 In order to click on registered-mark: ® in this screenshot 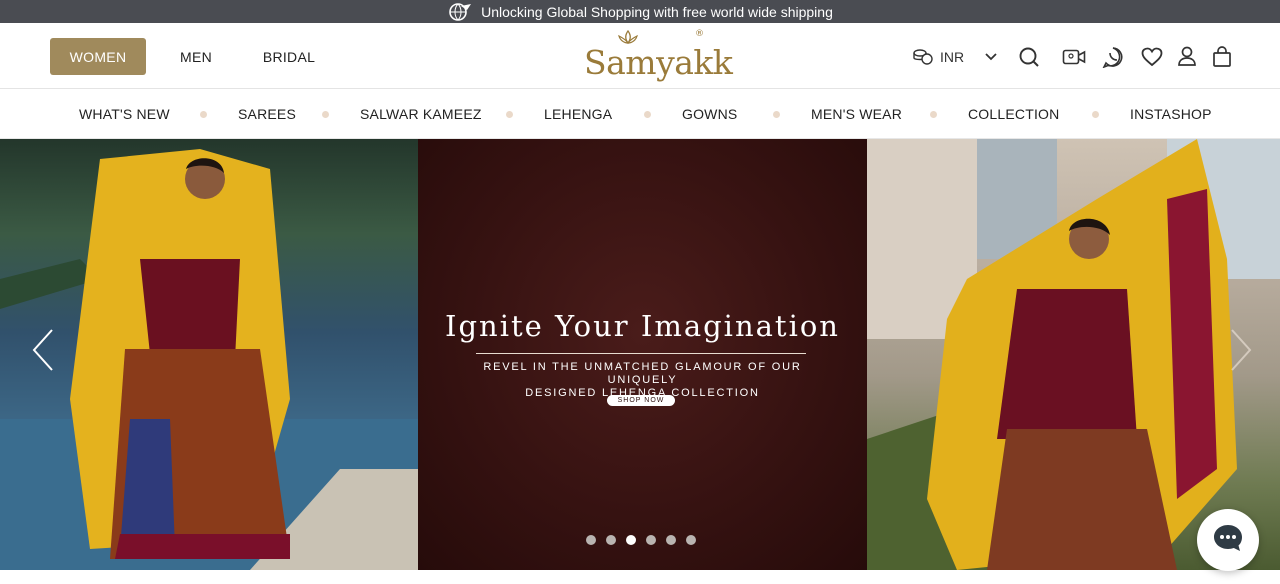, I will do `click(699, 34)`.